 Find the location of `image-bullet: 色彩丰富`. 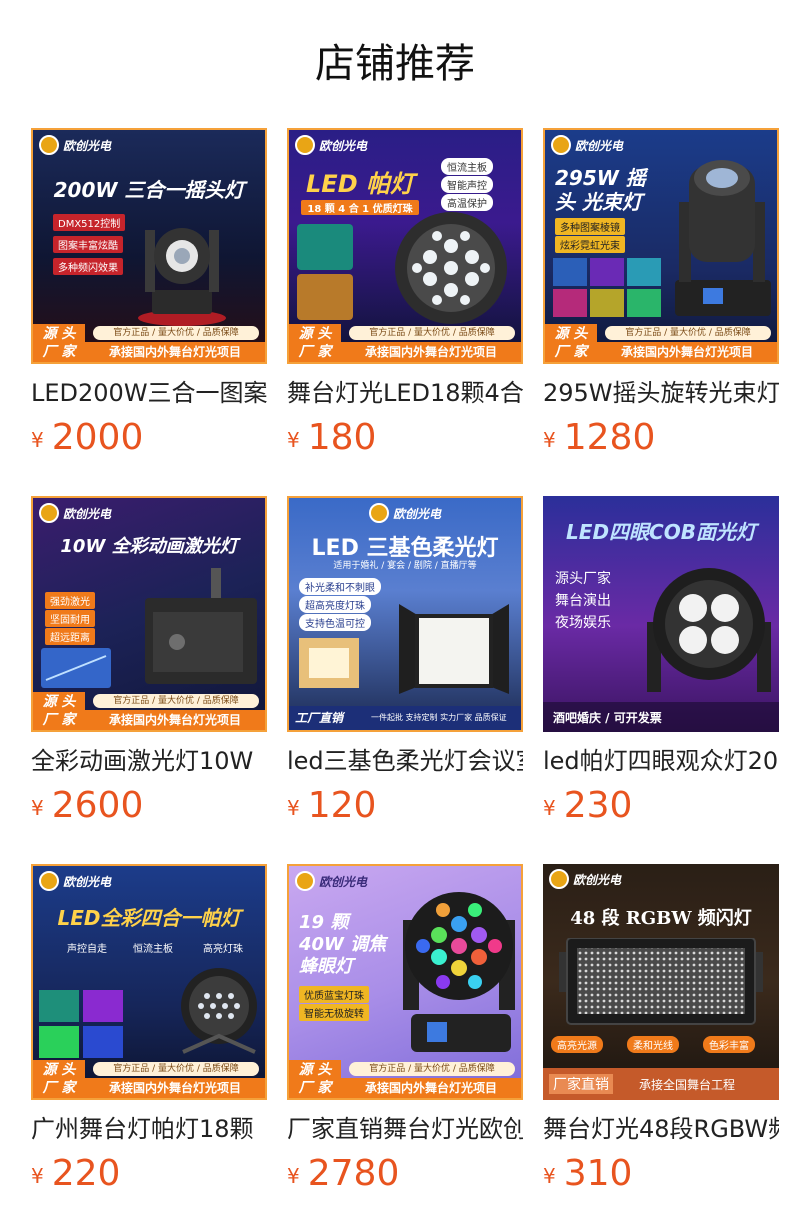

image-bullet: 色彩丰富 is located at coordinates (729, 1044).